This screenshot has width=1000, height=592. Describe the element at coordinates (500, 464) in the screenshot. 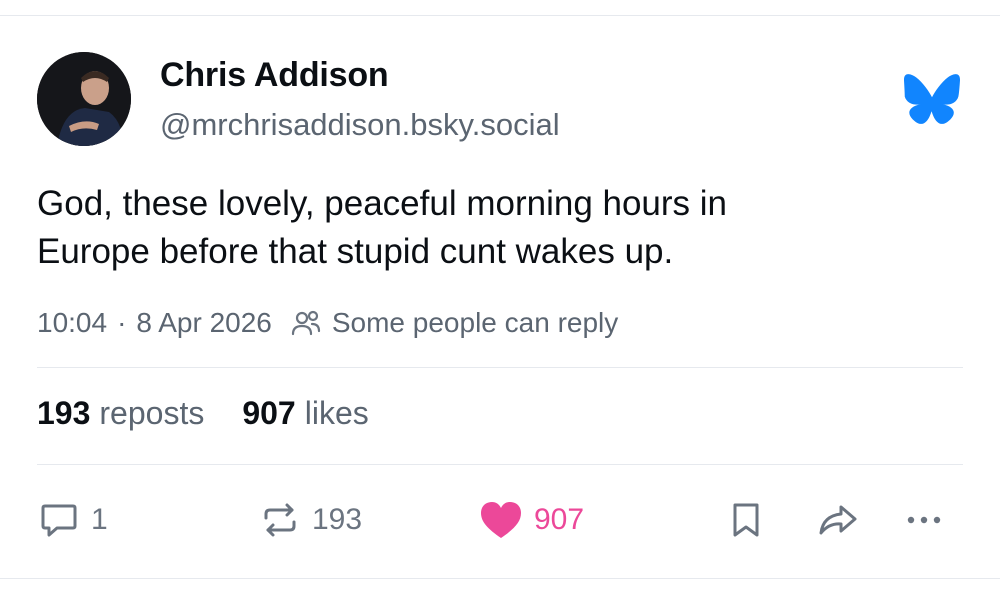

I see `stats-divider-bottom` at that location.